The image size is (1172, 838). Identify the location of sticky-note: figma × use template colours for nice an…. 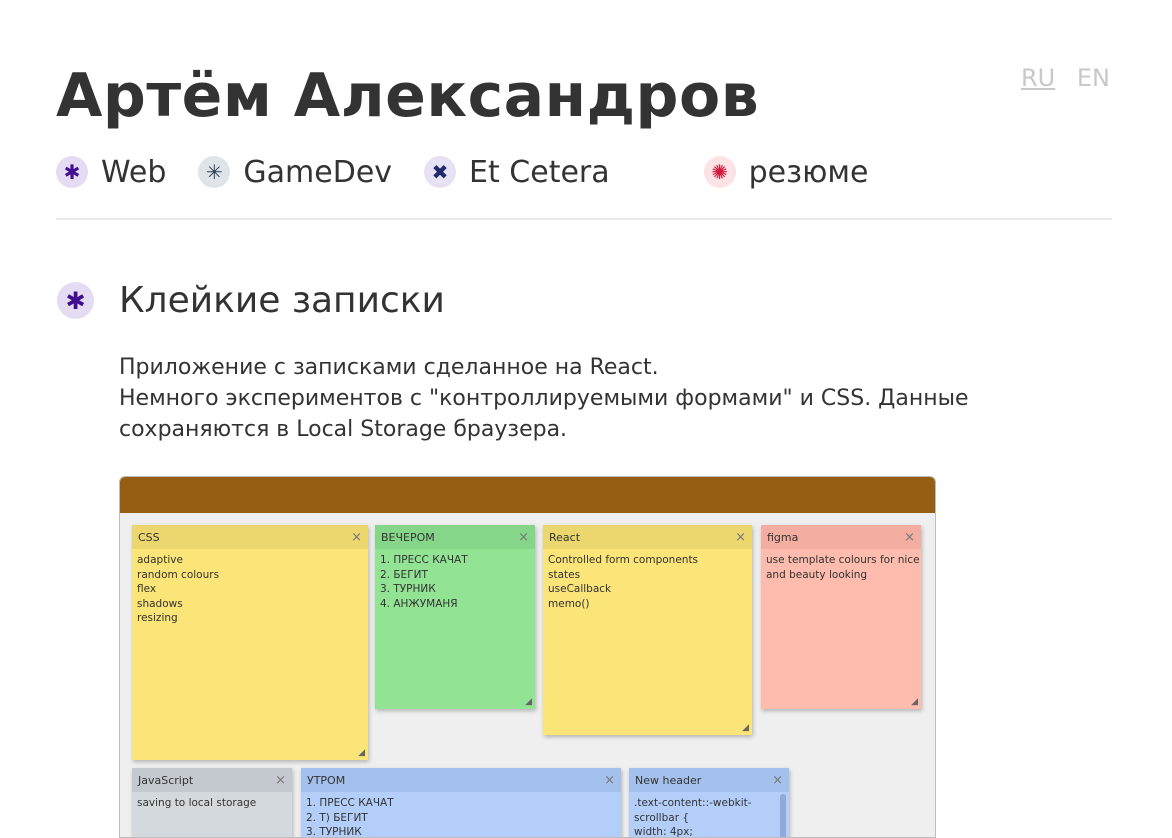
(841, 617).